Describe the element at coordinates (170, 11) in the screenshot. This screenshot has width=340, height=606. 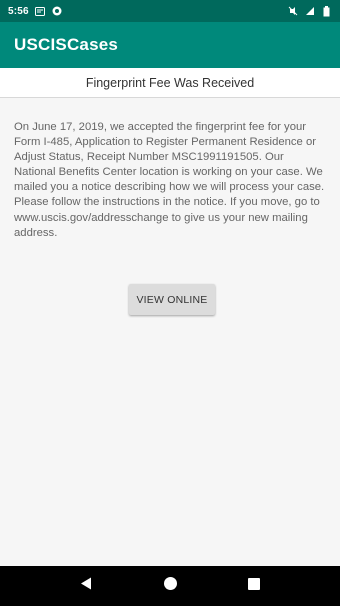
I see `status-bar: 5:56` at that location.